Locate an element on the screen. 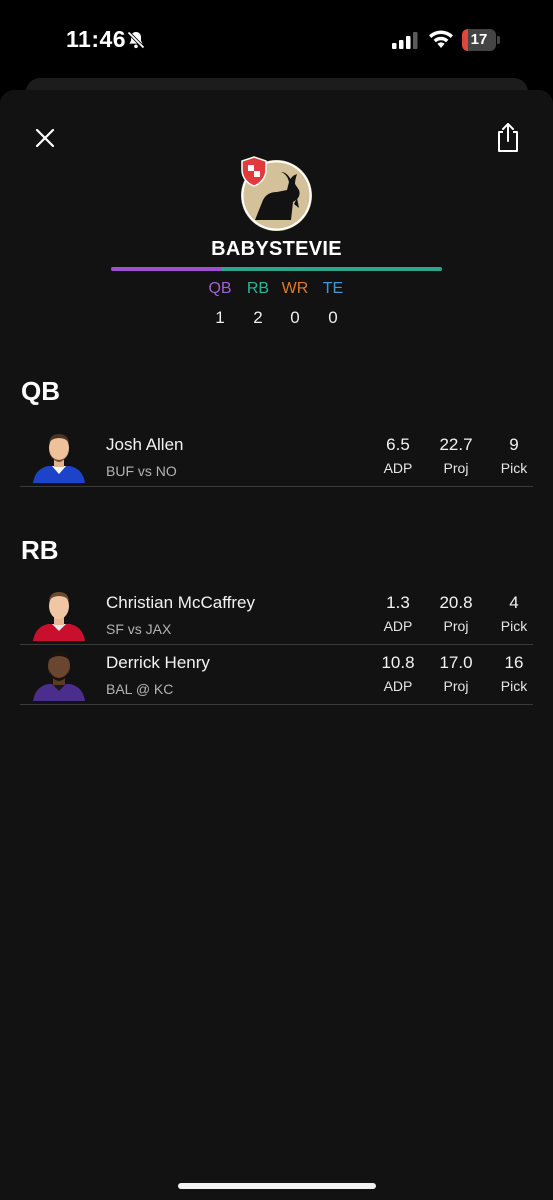 This screenshot has height=1200, width=553. share-button is located at coordinates (508, 137).